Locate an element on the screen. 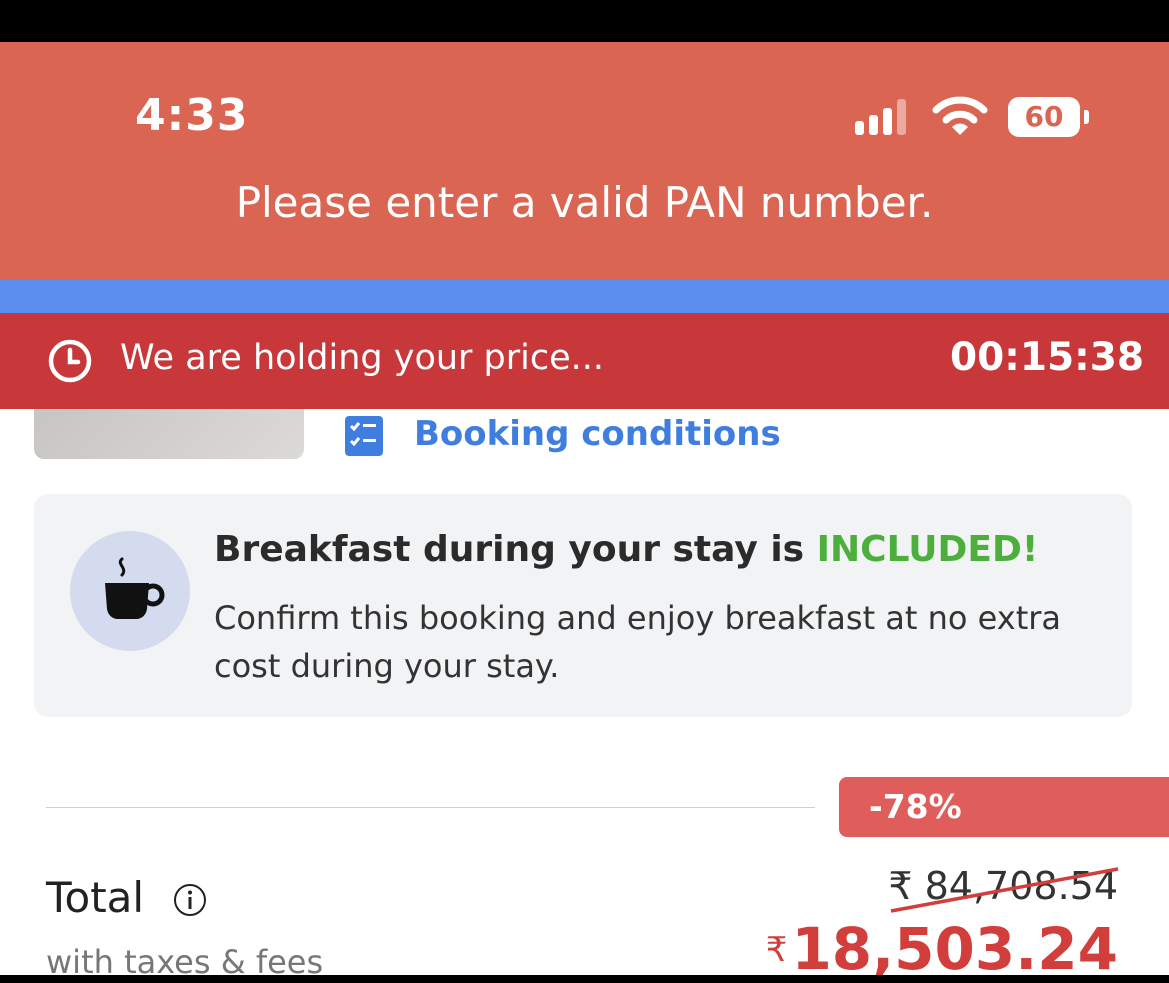 The height and width of the screenshot is (983, 1169). status-time: 4:33 is located at coordinates (192, 115).